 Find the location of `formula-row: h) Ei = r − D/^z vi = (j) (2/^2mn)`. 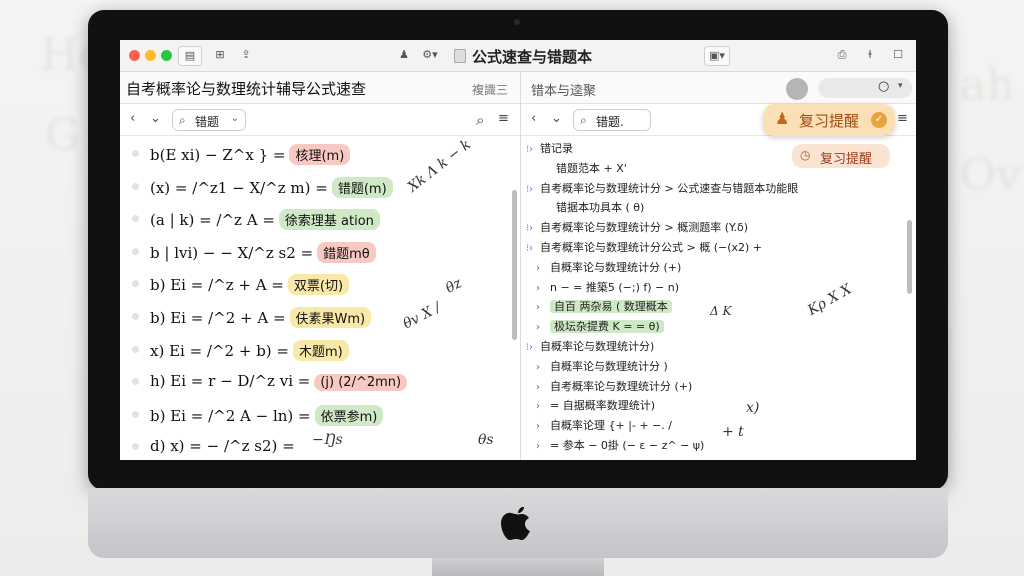

formula-row: h) Ei = r − D/^z vi = (j) (2/^2mn) is located at coordinates (318, 382).